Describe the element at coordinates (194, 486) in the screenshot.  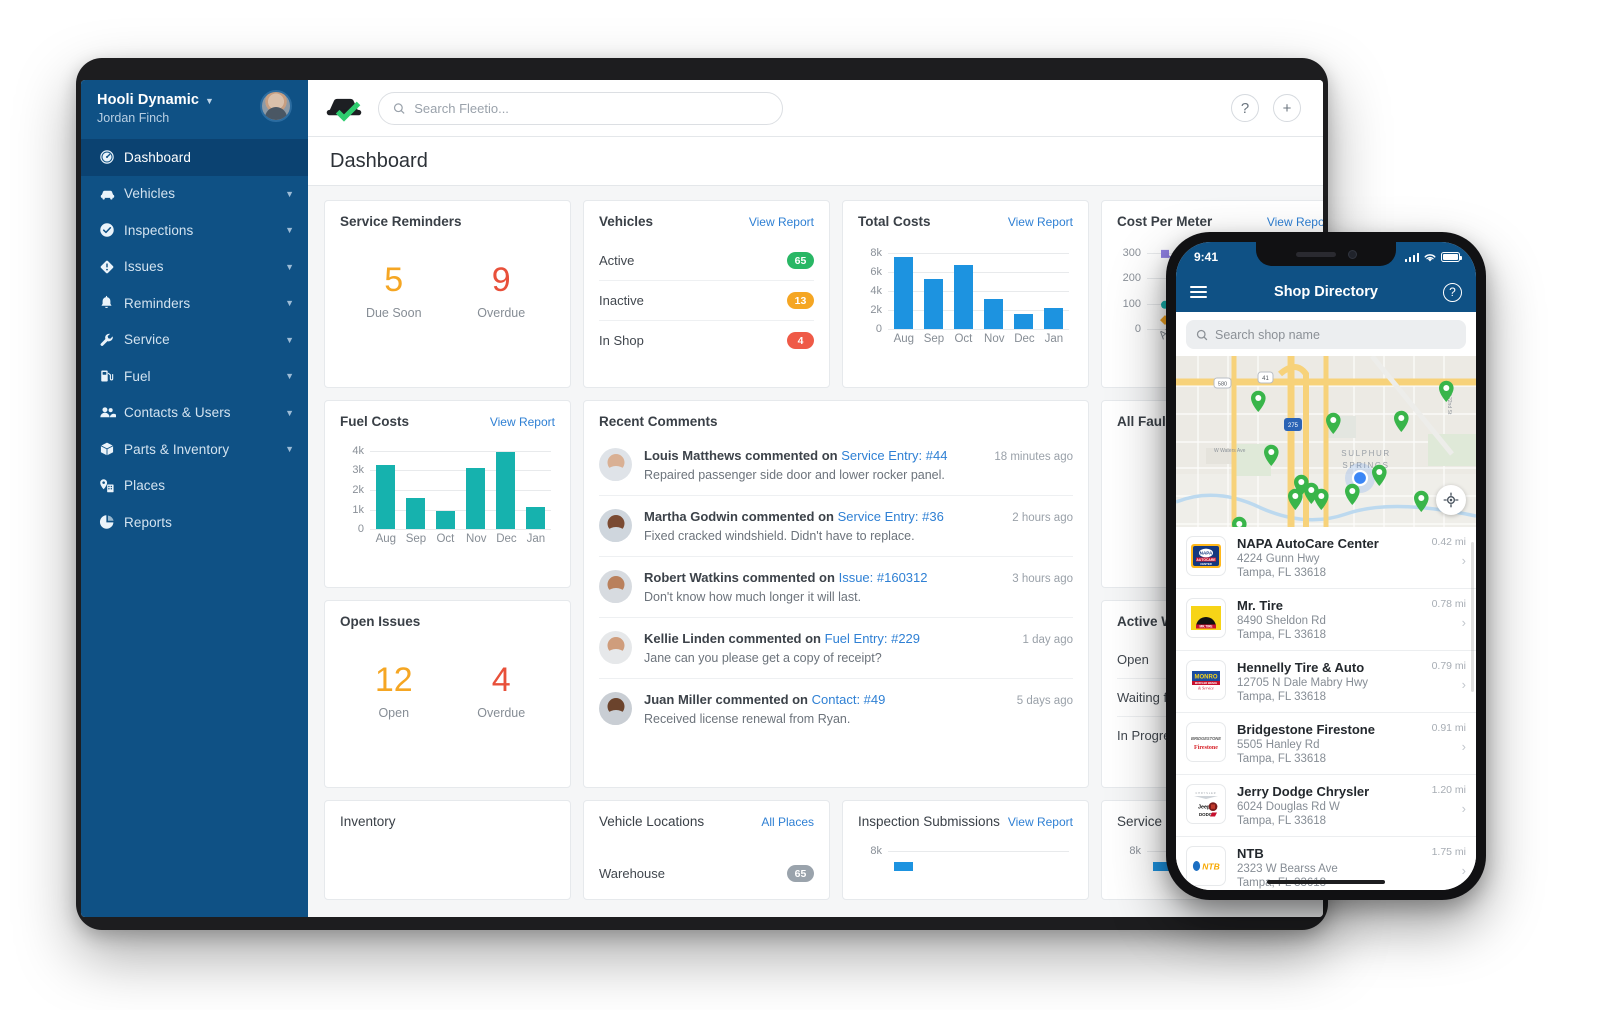
I see `sidebar-item-places: Places` at that location.